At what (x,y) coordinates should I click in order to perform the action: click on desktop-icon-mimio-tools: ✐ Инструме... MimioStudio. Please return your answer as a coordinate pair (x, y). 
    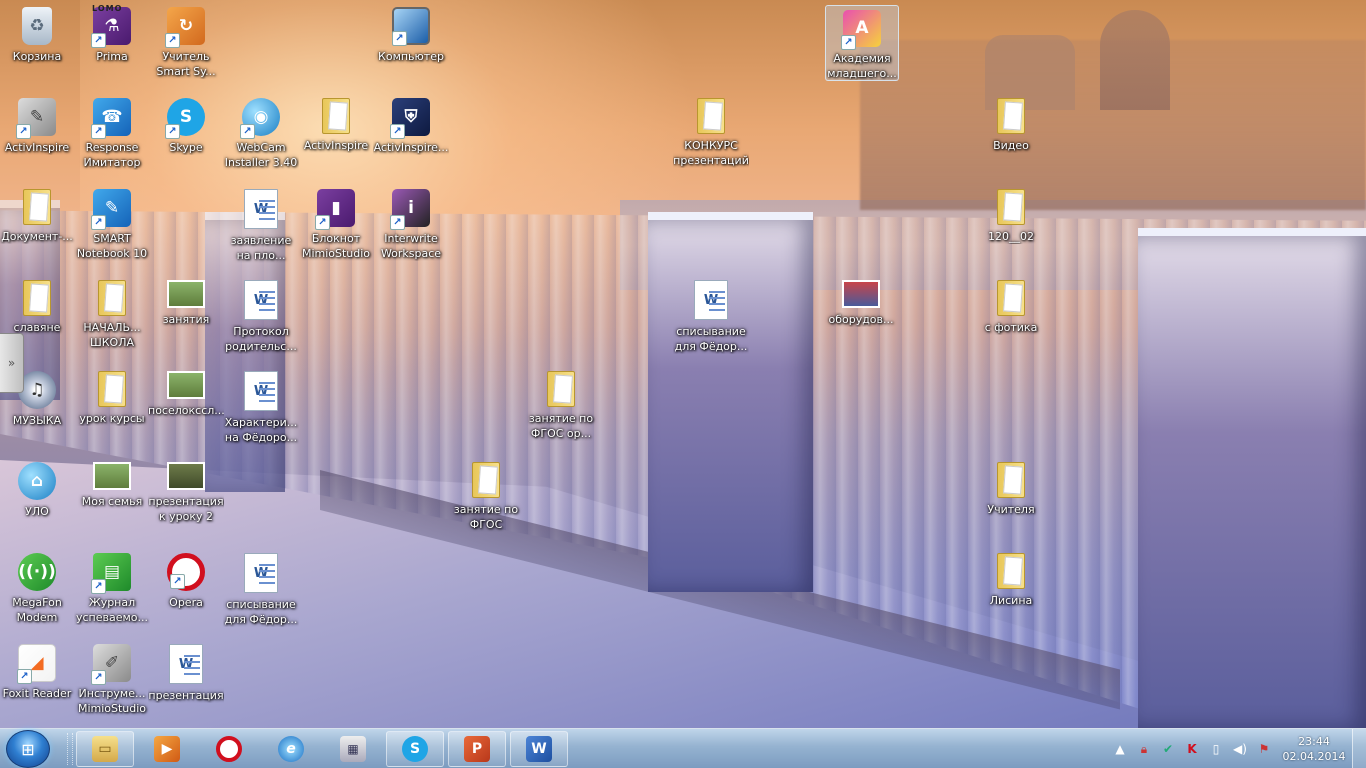
    Looking at the image, I should click on (112, 683).